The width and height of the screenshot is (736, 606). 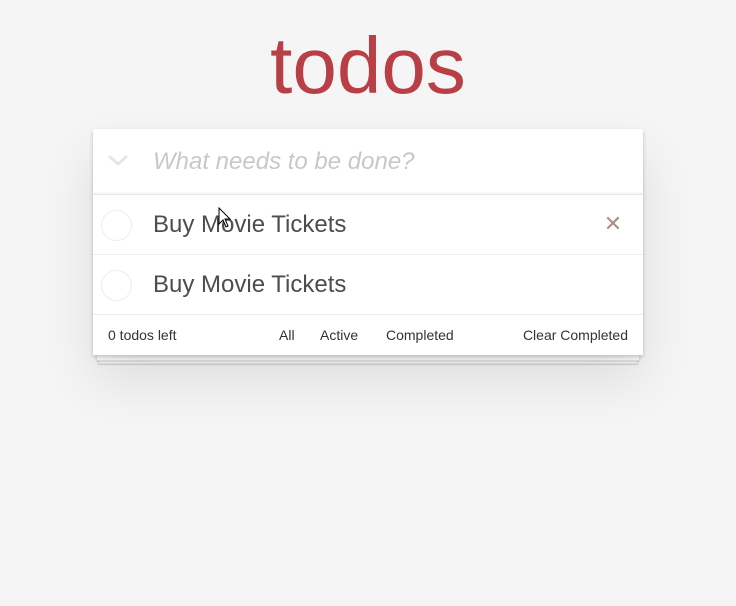 What do you see at coordinates (575, 335) in the screenshot?
I see `clear-completed-button: Clear Completed` at bounding box center [575, 335].